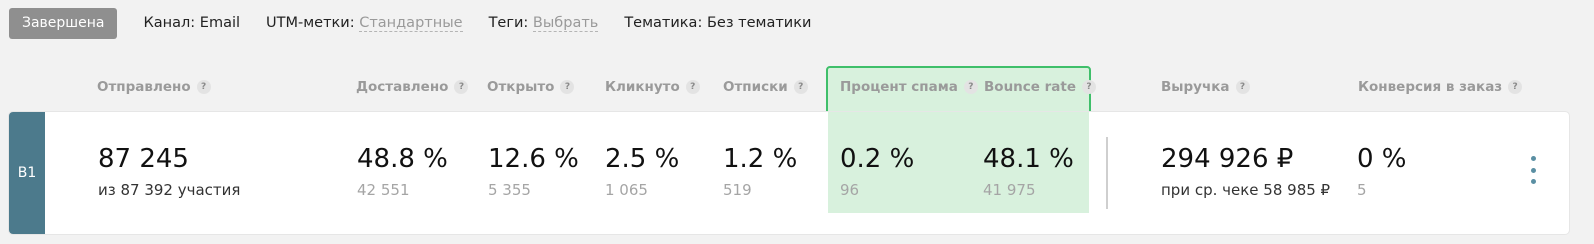  I want to click on column-header-label: Доставлено, so click(402, 87).